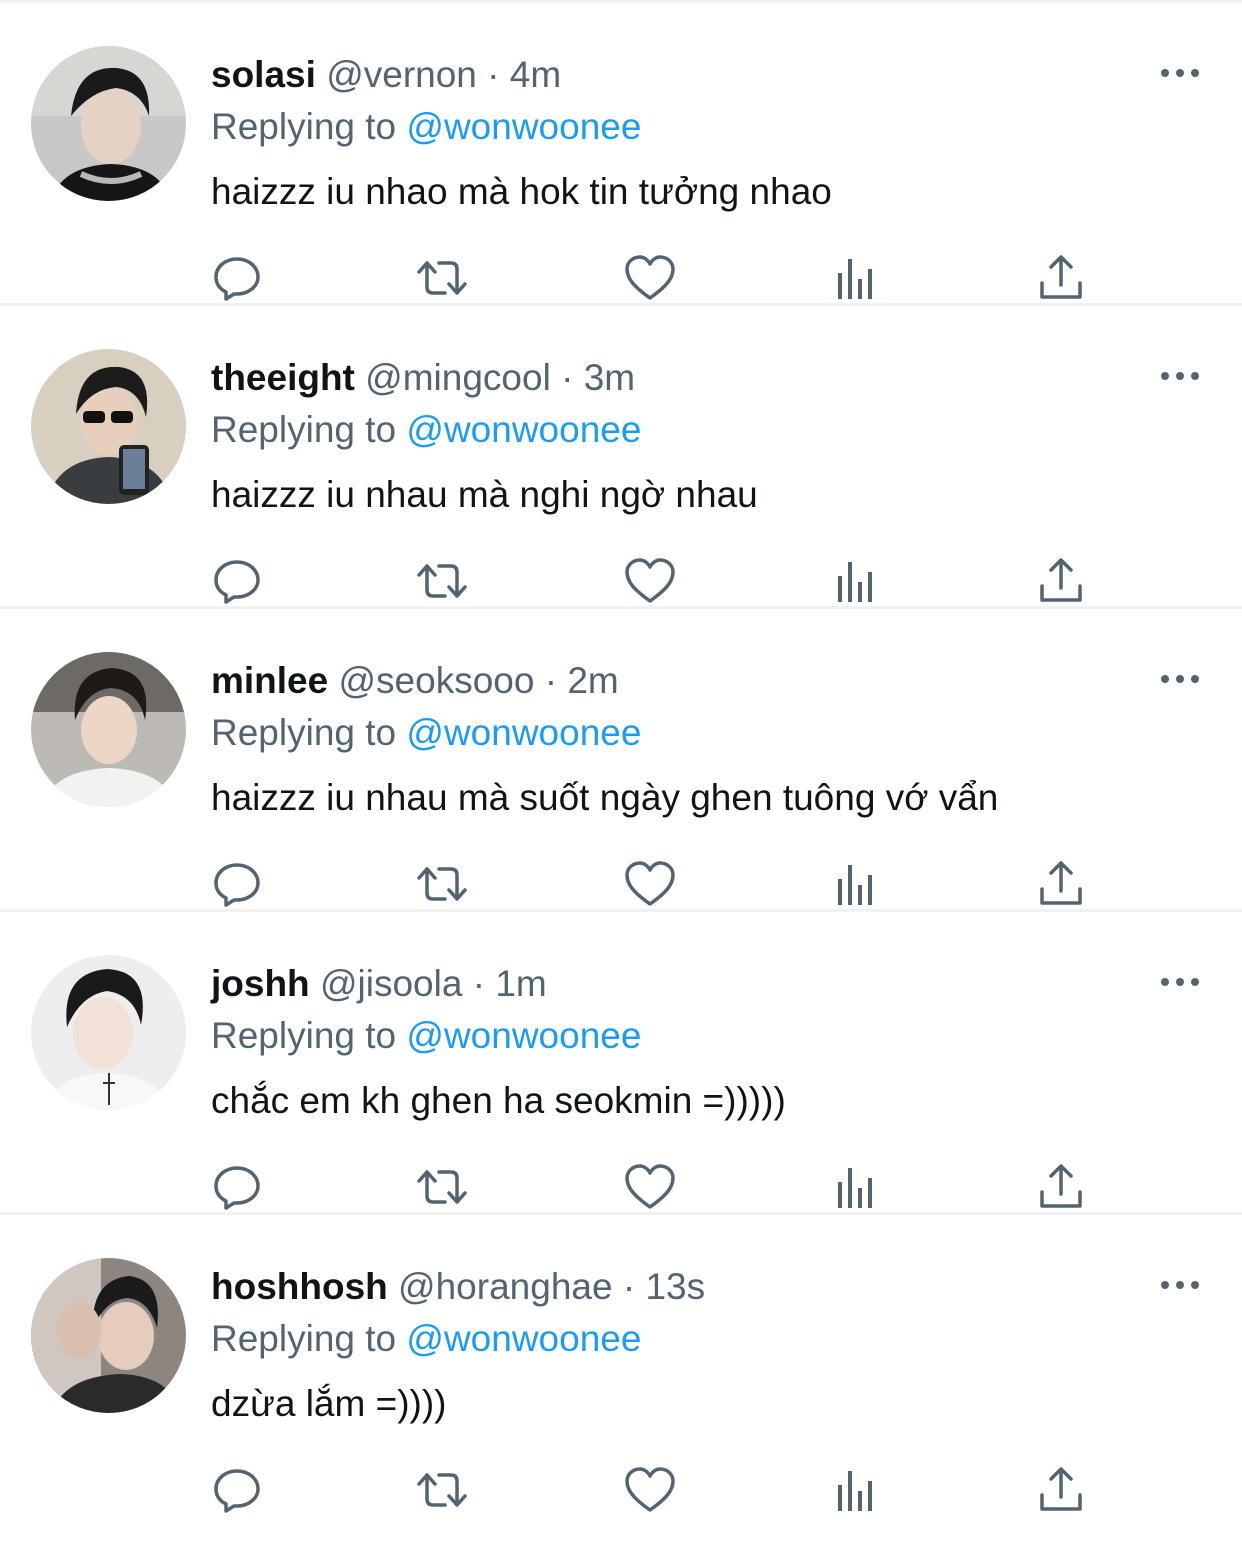 This screenshot has width=1242, height=1543. I want to click on display-name: joshh, so click(260, 983).